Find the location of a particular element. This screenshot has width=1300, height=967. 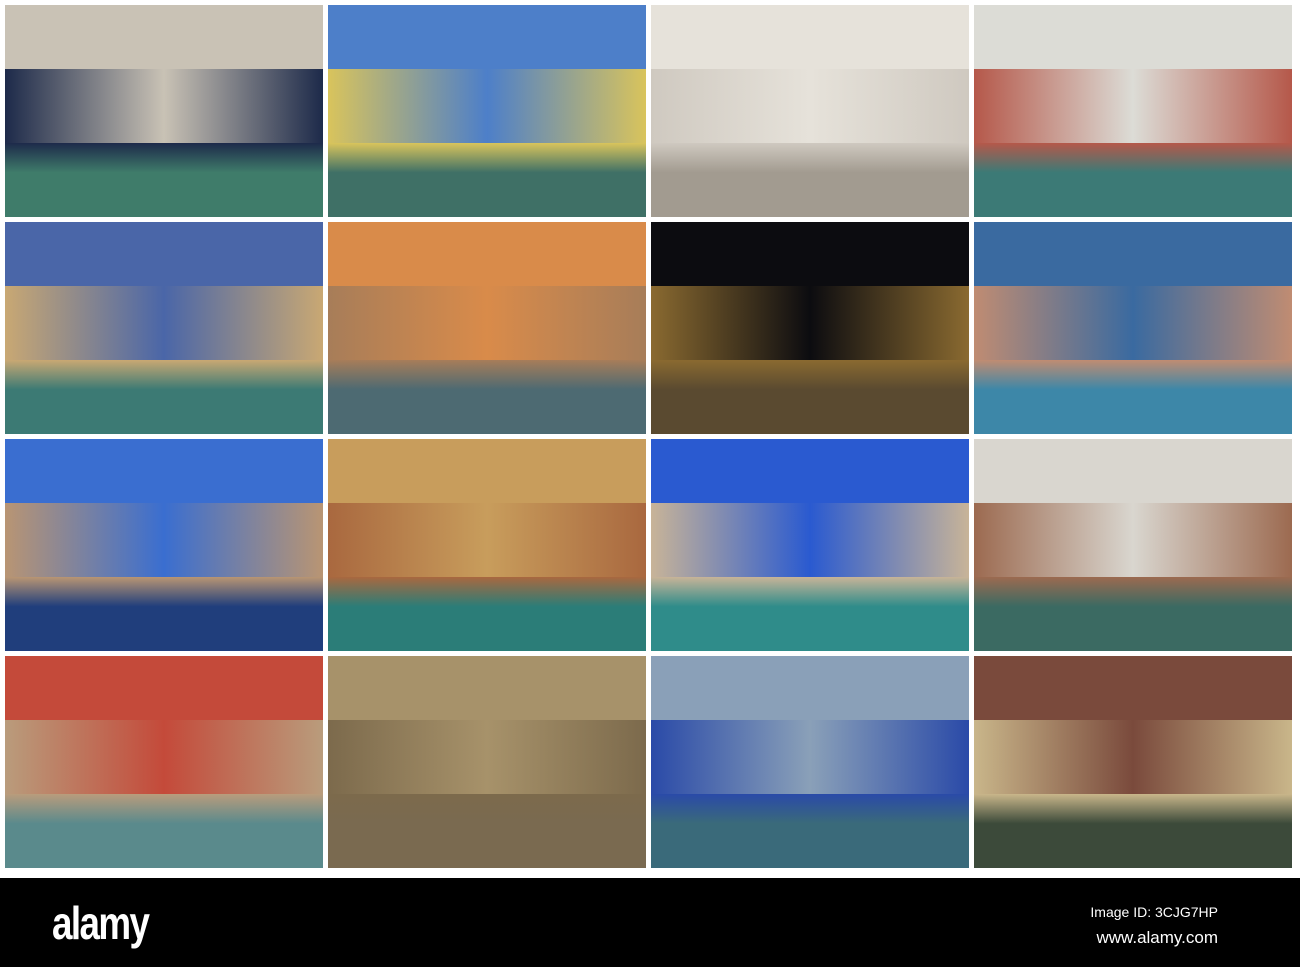

site-url: www.alamy.com is located at coordinates (1157, 937).